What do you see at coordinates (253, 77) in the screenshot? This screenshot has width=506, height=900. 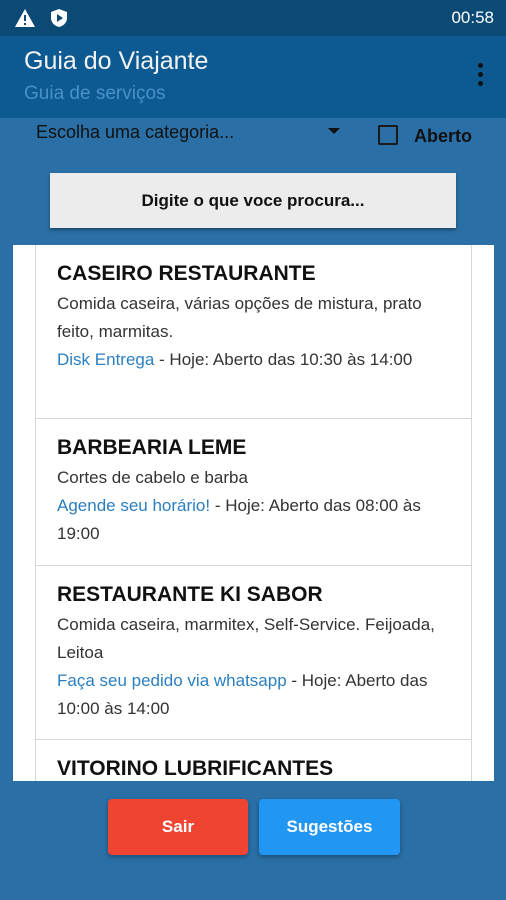 I see `app-bar: Guia do Viajante Guia de serviços` at bounding box center [253, 77].